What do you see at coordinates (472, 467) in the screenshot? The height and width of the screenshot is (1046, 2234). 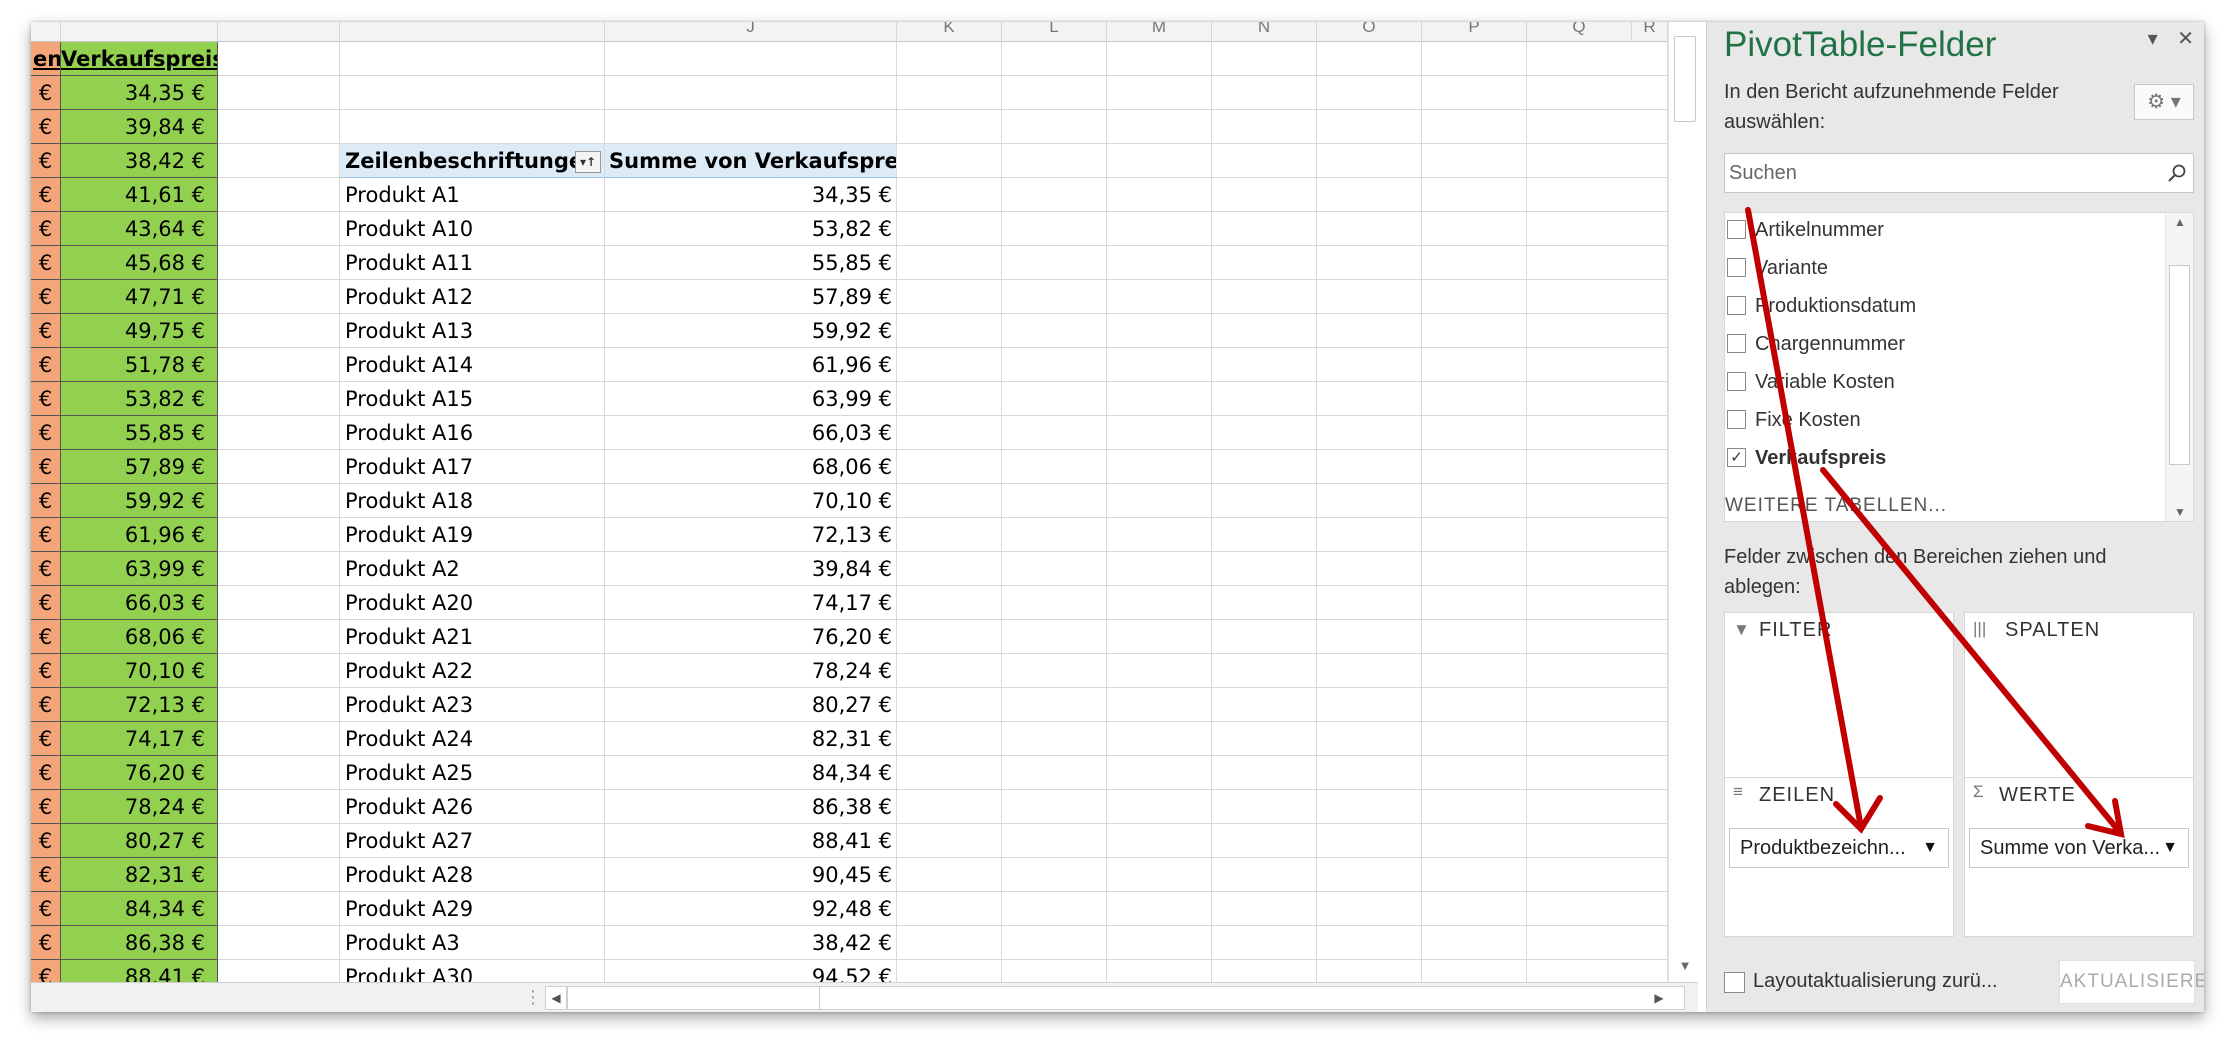 I see `pivot-row-label: Produkt A17` at bounding box center [472, 467].